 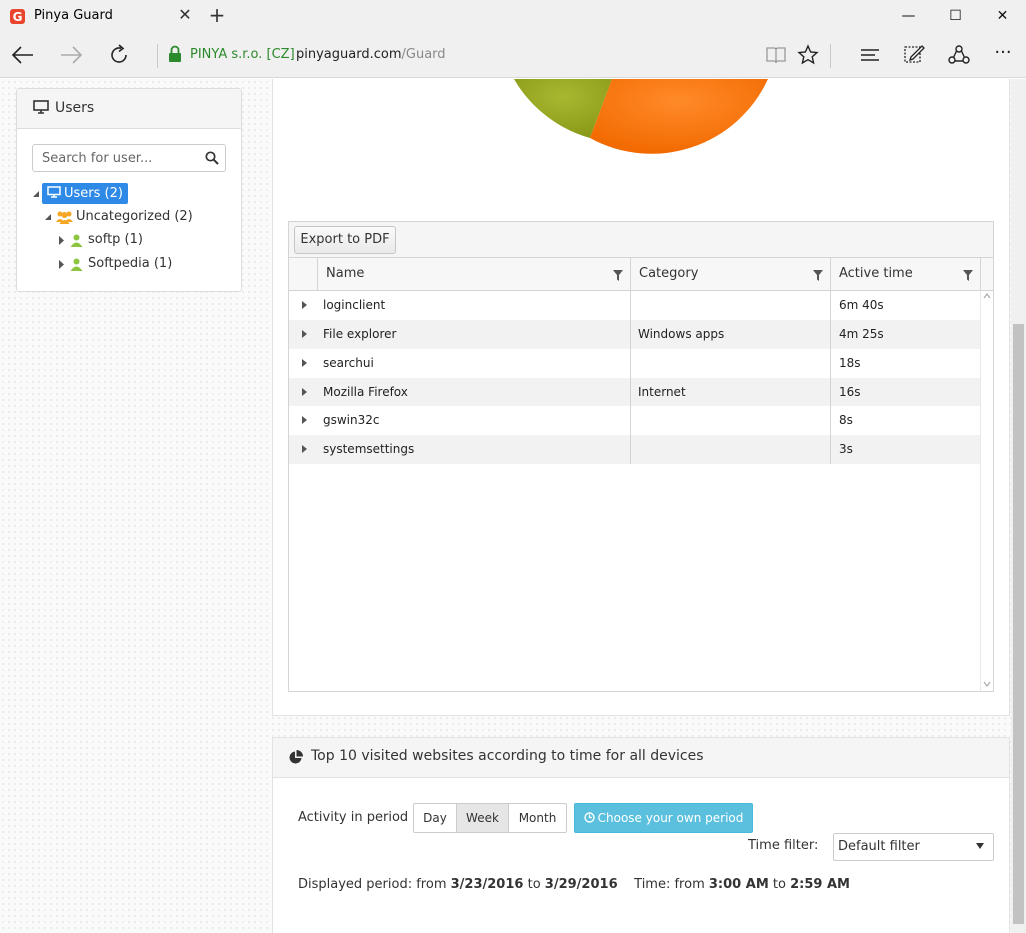 What do you see at coordinates (537, 818) in the screenshot?
I see `period-month-button: Month` at bounding box center [537, 818].